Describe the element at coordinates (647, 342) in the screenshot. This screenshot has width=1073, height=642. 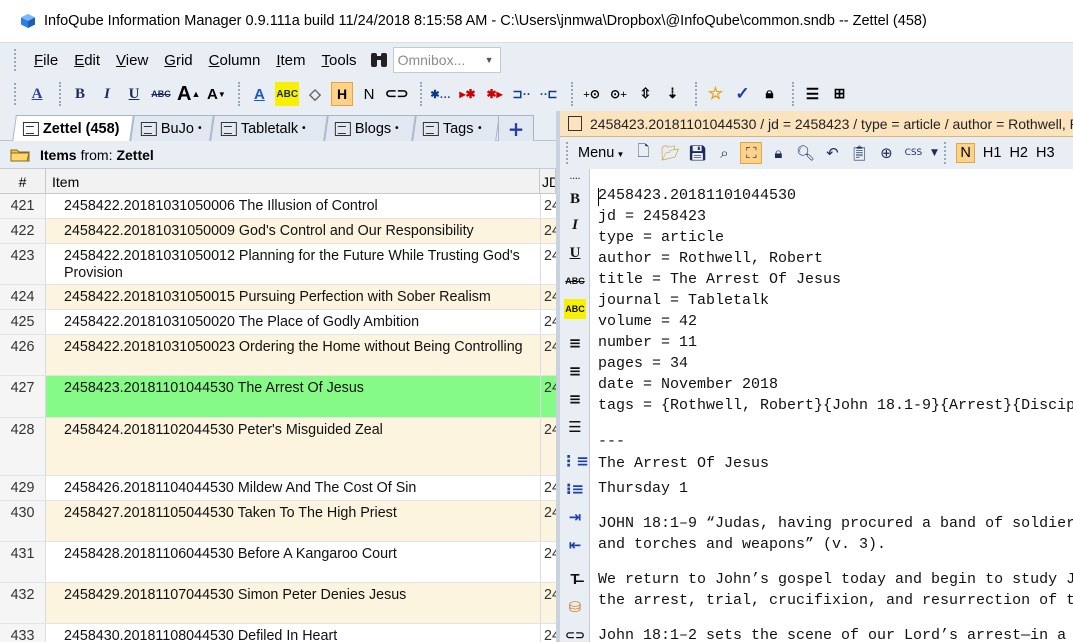
I see `document-line: number = 11` at that location.